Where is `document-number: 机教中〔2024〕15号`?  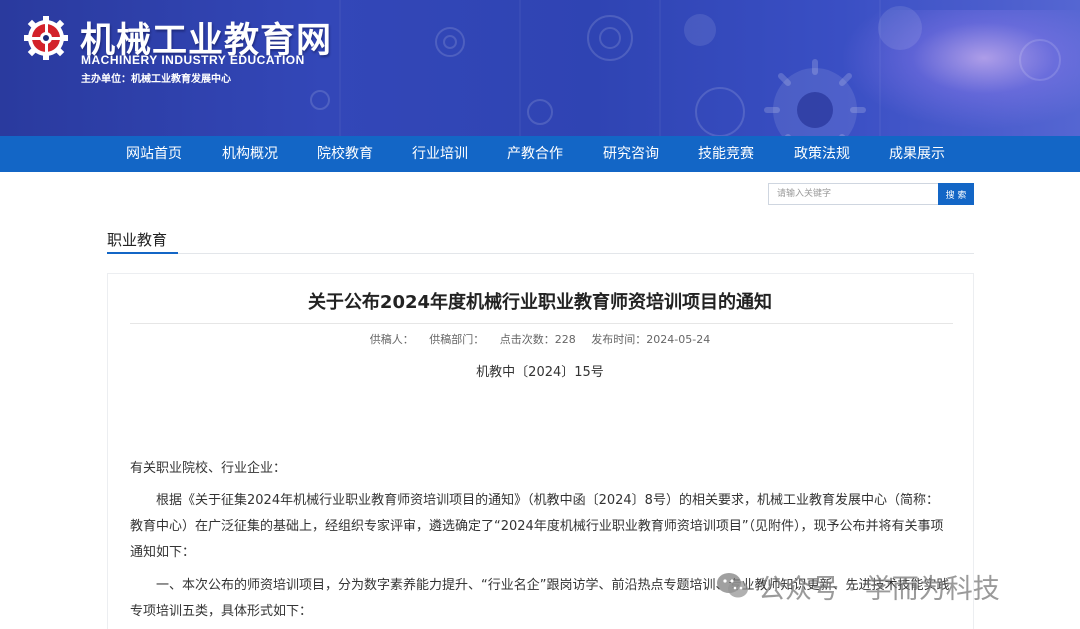
document-number: 机教中〔2024〕15号 is located at coordinates (540, 372).